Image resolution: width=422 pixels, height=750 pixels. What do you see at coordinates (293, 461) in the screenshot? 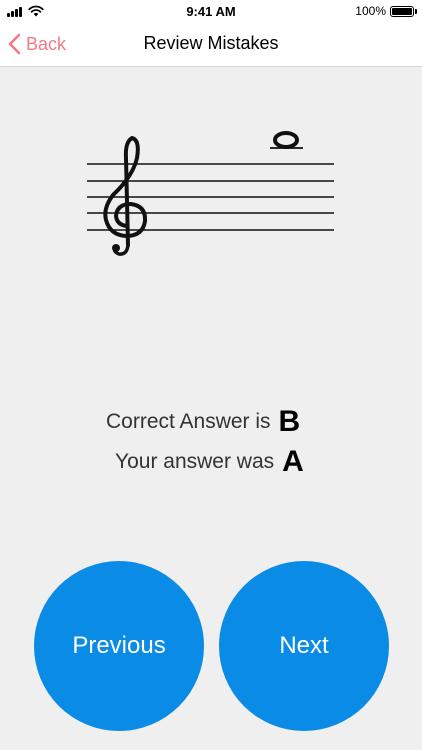
I see `user-answer-value: A` at bounding box center [293, 461].